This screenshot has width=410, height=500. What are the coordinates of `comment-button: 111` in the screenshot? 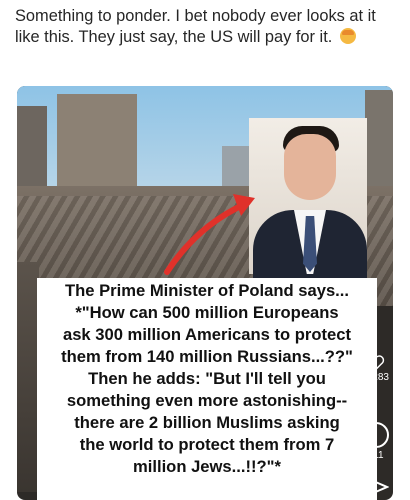 It's located at (376, 441).